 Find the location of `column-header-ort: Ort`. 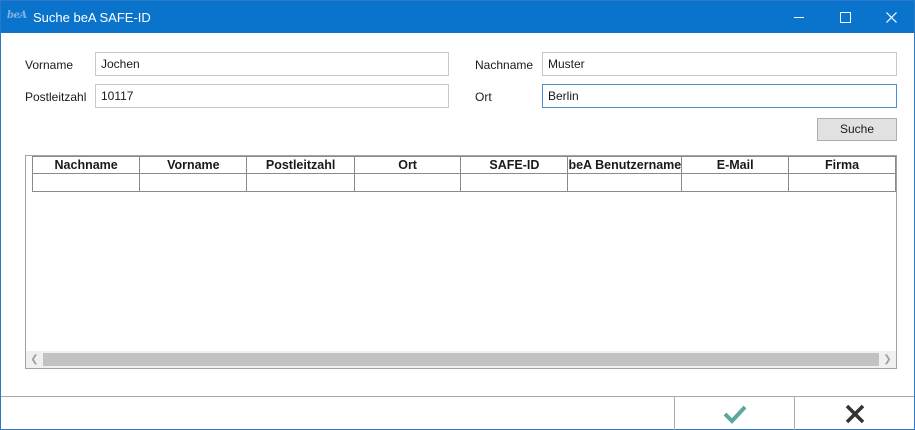

column-header-ort: Ort is located at coordinates (407, 165).